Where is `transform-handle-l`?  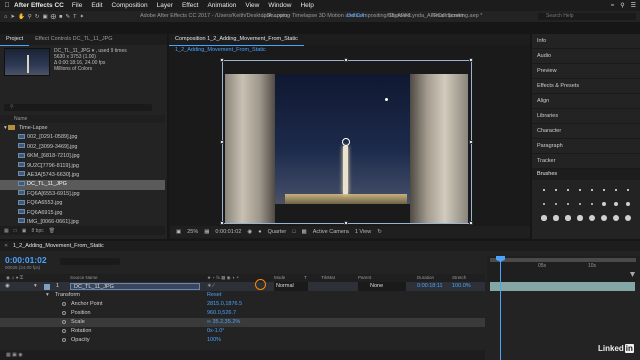 transform-handle-l is located at coordinates (222, 142).